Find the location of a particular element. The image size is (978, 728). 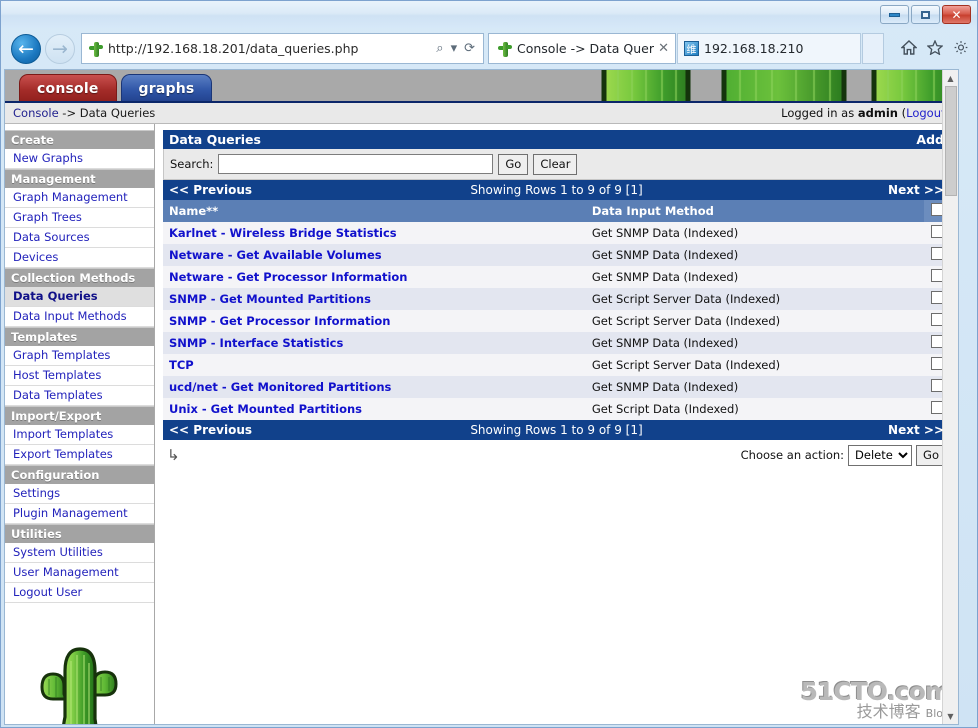

sidebar-item-graph-management: Graph Management is located at coordinates (79, 198).